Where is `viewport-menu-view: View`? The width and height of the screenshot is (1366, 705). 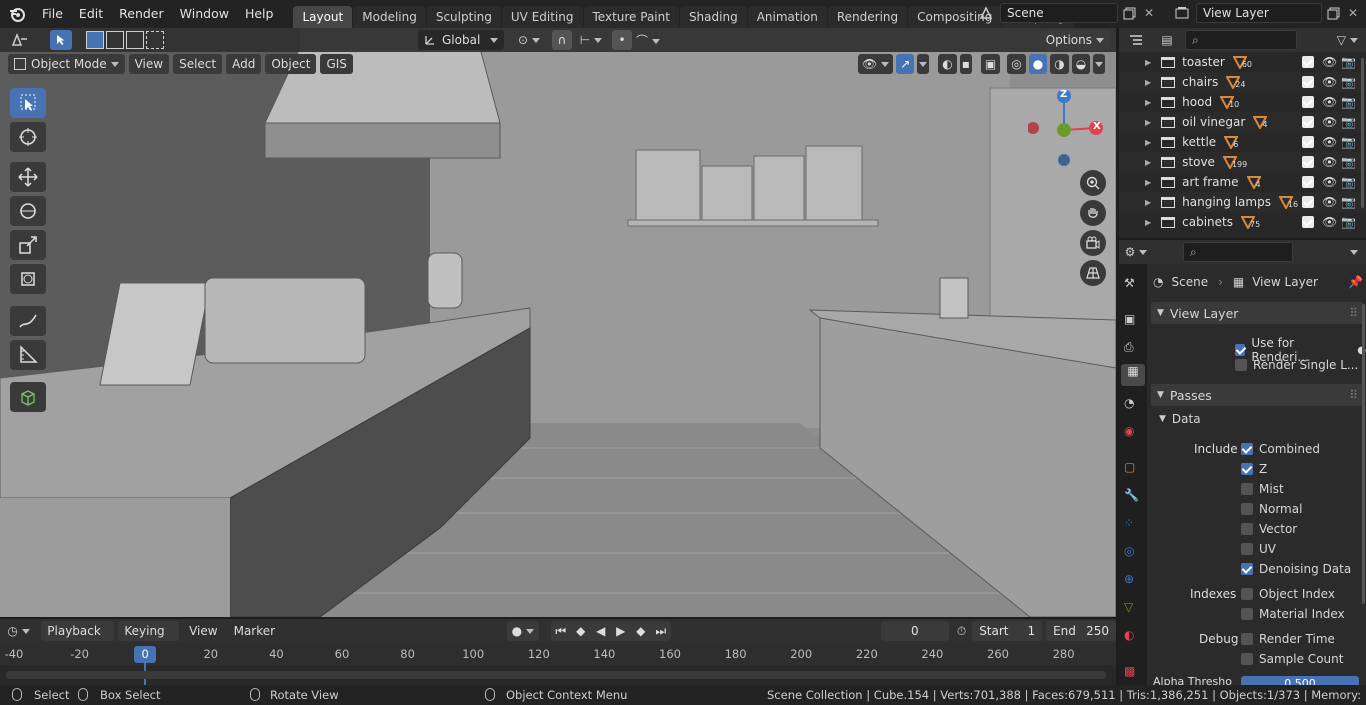
viewport-menu-view: View is located at coordinates (149, 64).